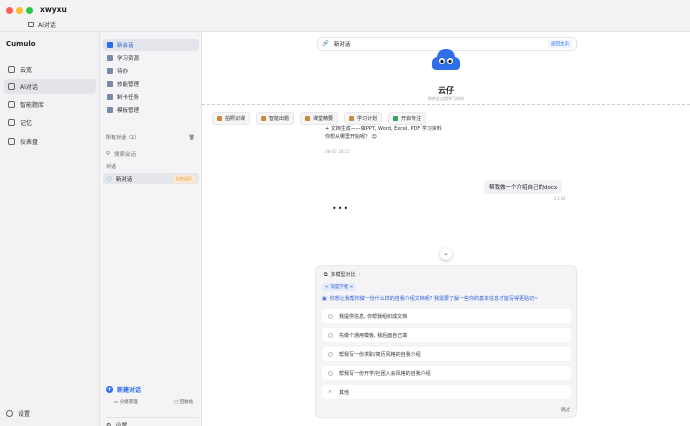 The height and width of the screenshot is (426, 690). Describe the element at coordinates (123, 72) in the screenshot. I see `mid-nav-label: 待办` at that location.